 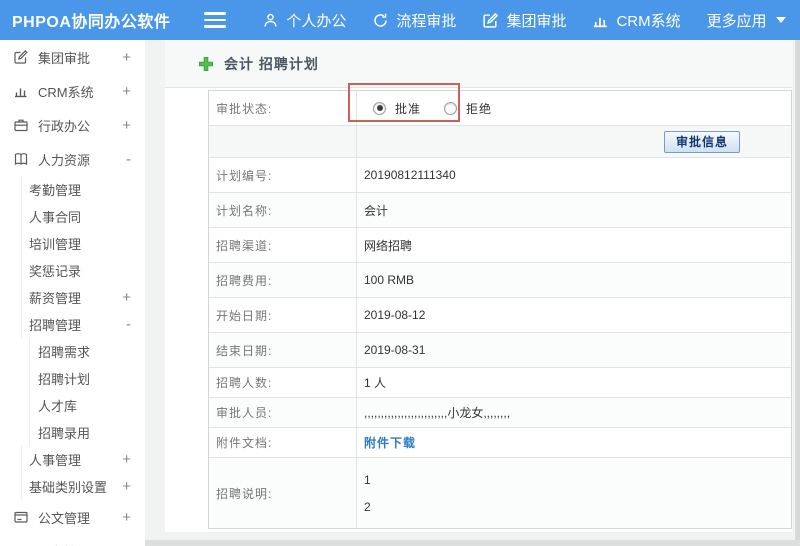 I want to click on sidebar-item-label: 考勤管理, so click(x=55, y=190).